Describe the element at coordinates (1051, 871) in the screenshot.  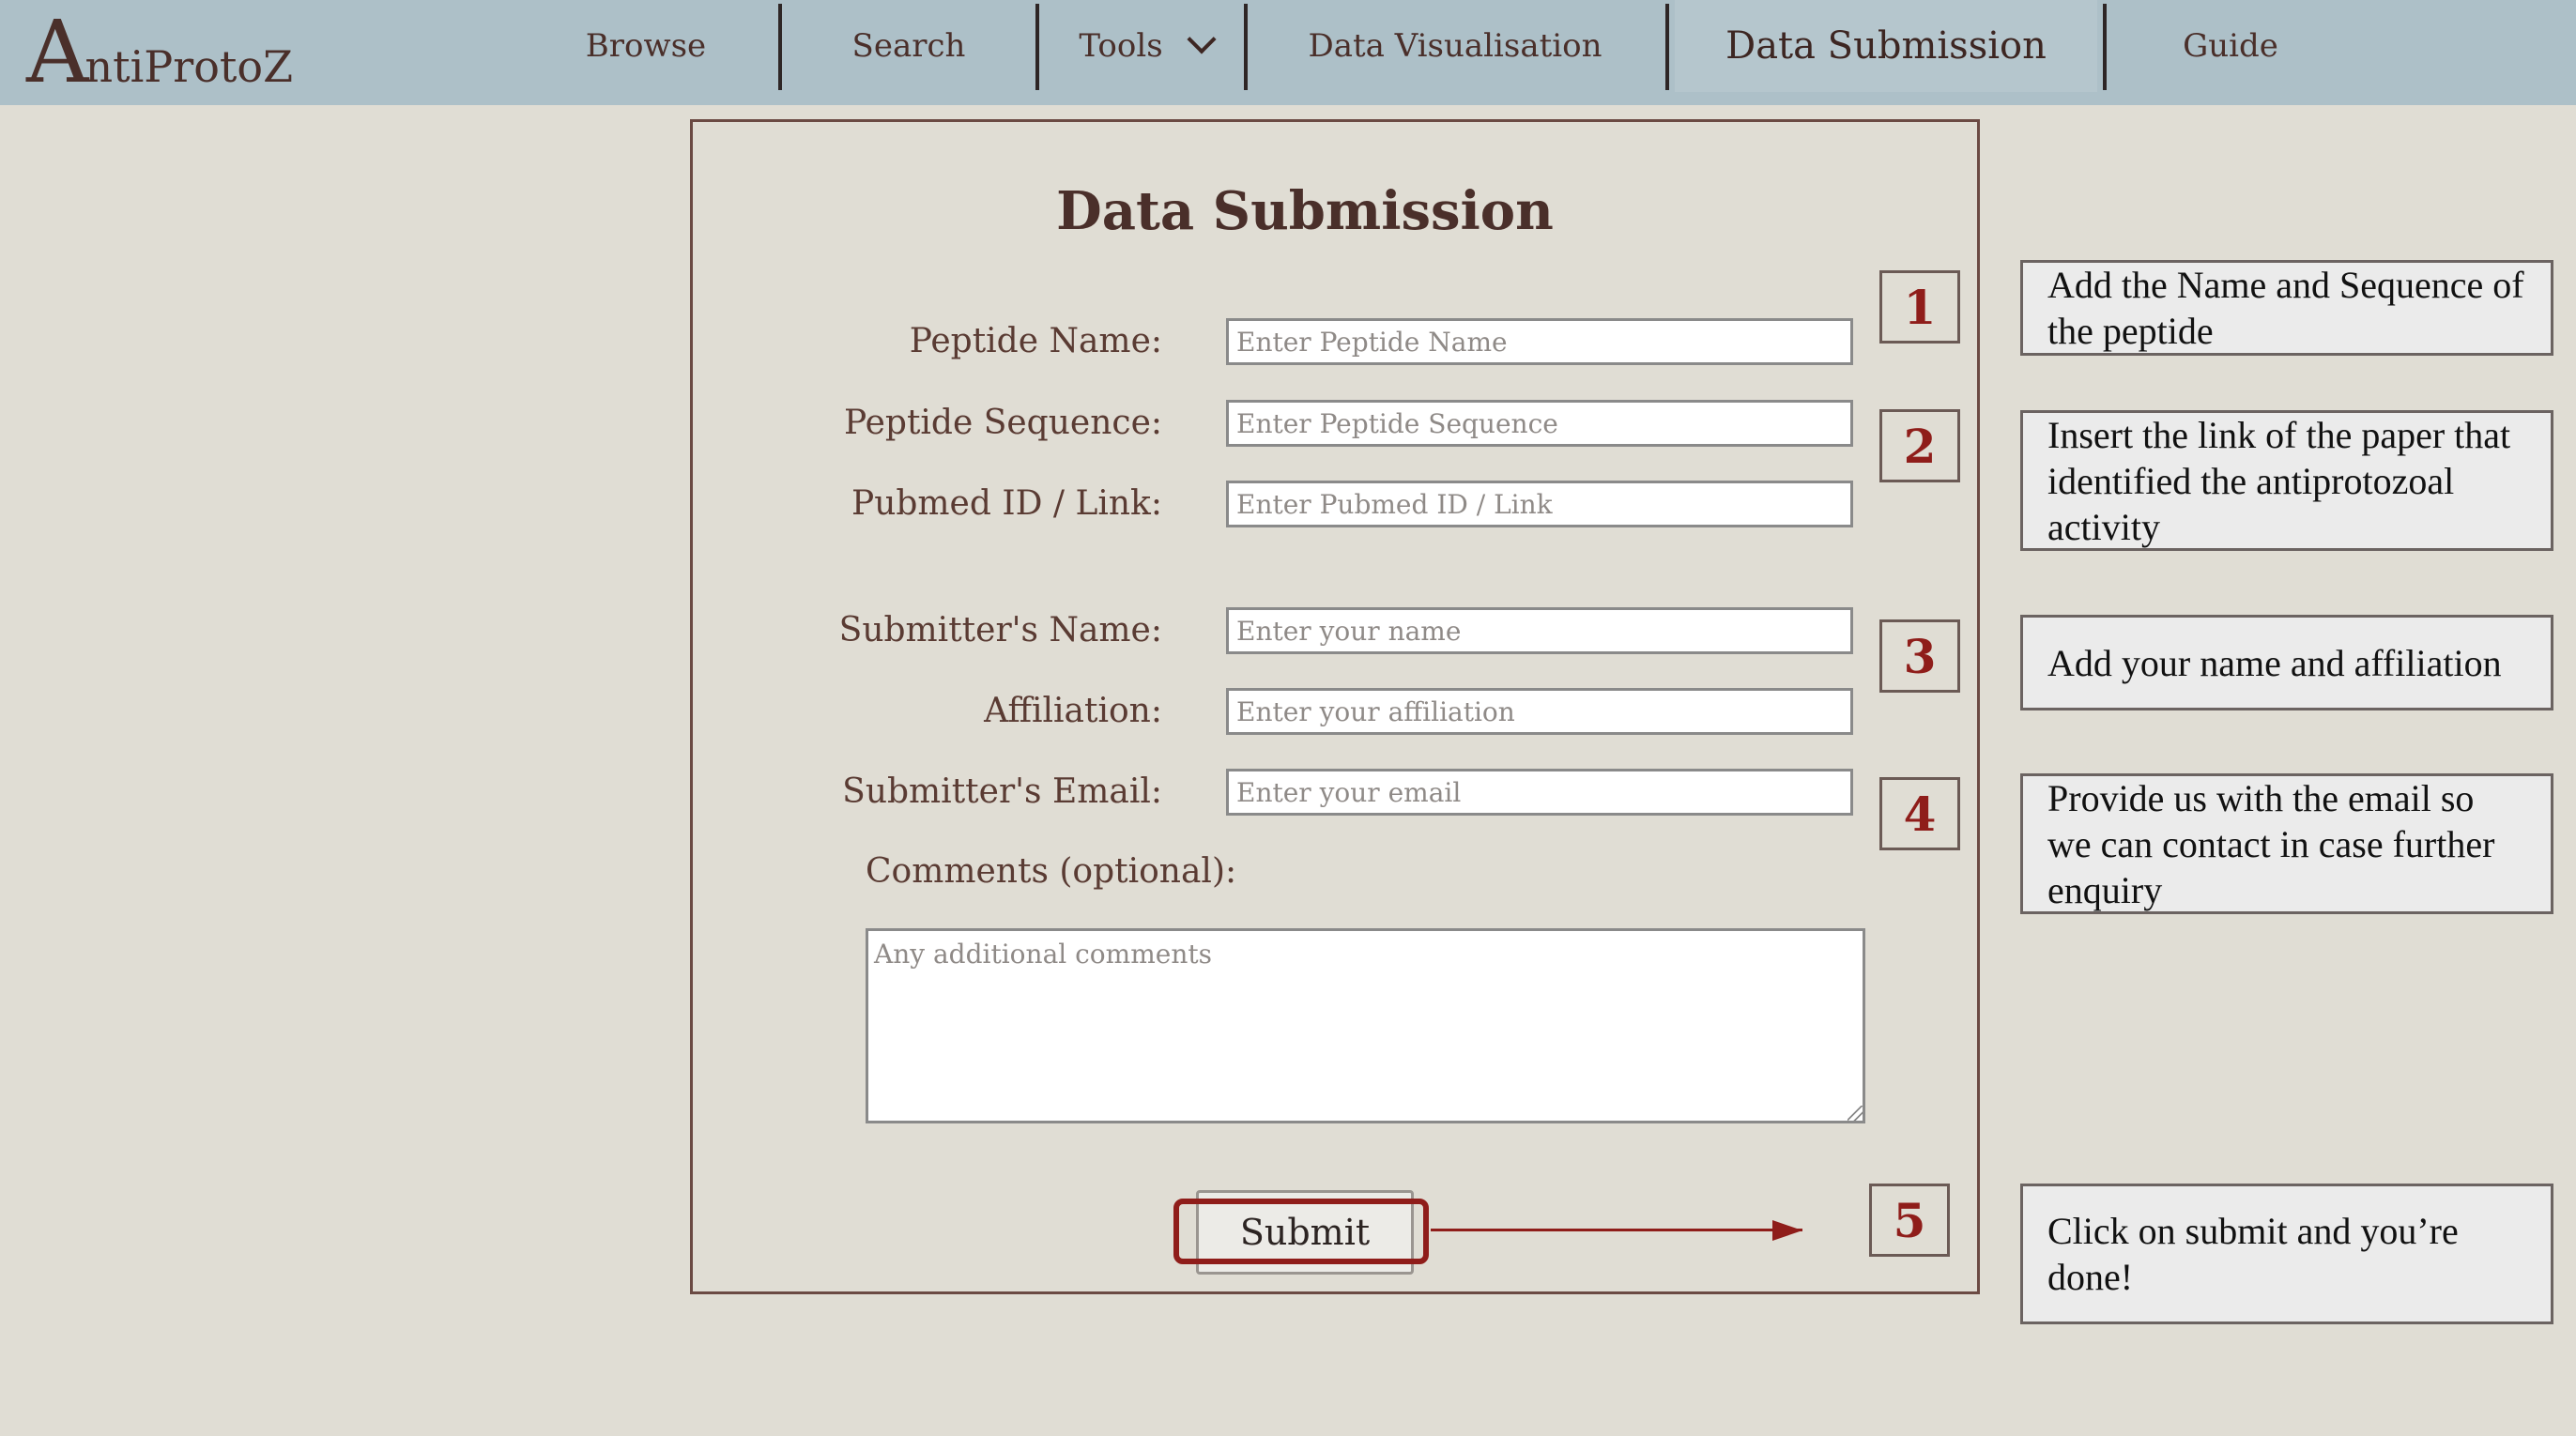
I see `comments-label: Comments (optional):` at that location.